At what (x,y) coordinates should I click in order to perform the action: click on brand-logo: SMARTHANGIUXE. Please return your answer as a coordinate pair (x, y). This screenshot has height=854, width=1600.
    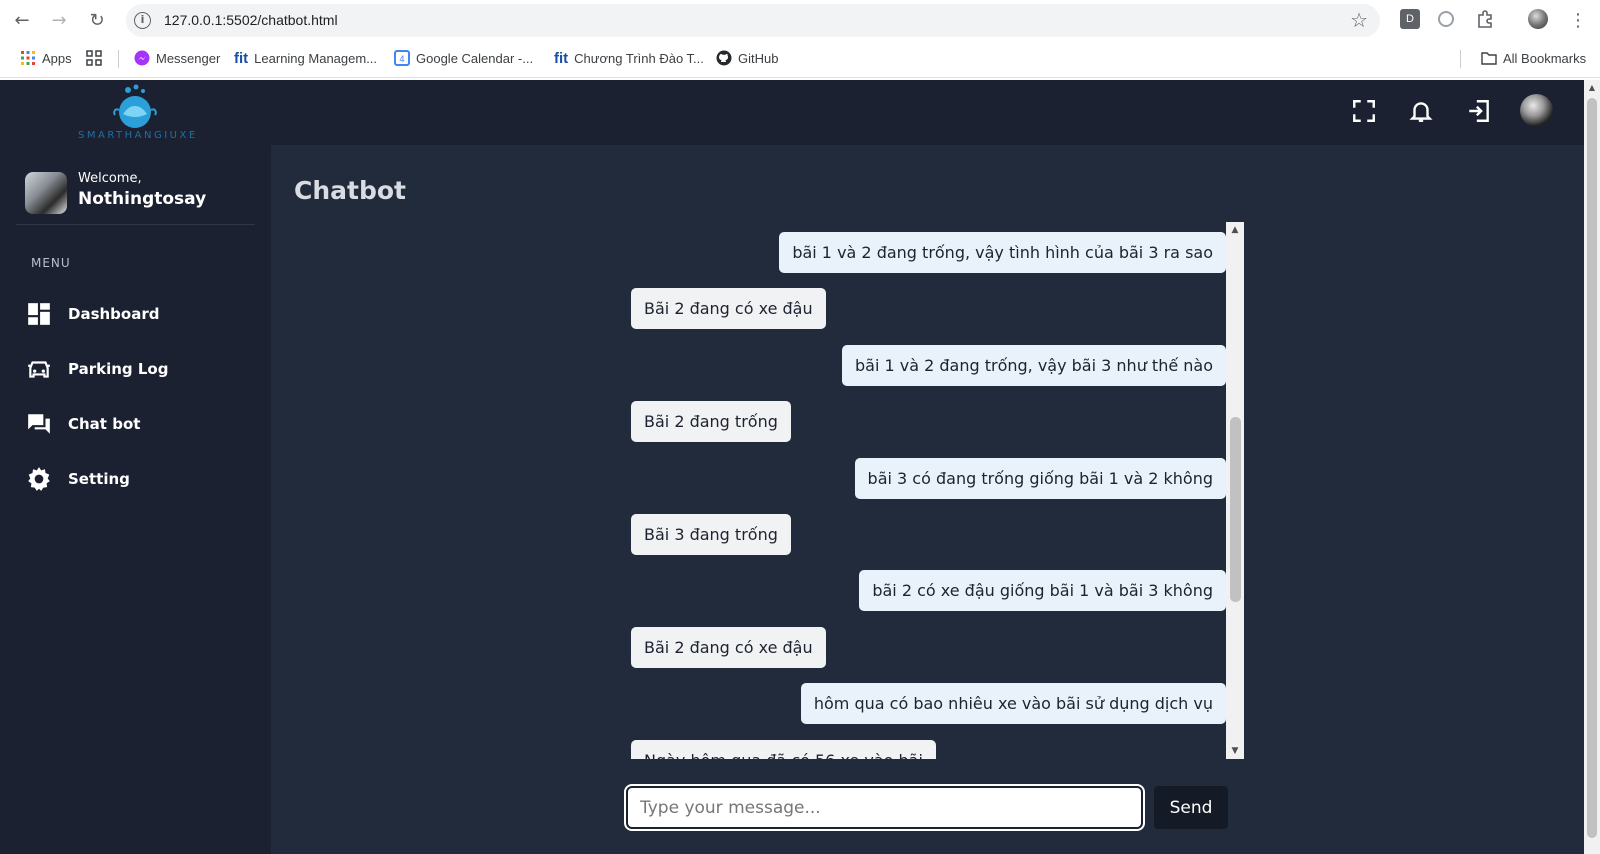
    Looking at the image, I should click on (138, 114).